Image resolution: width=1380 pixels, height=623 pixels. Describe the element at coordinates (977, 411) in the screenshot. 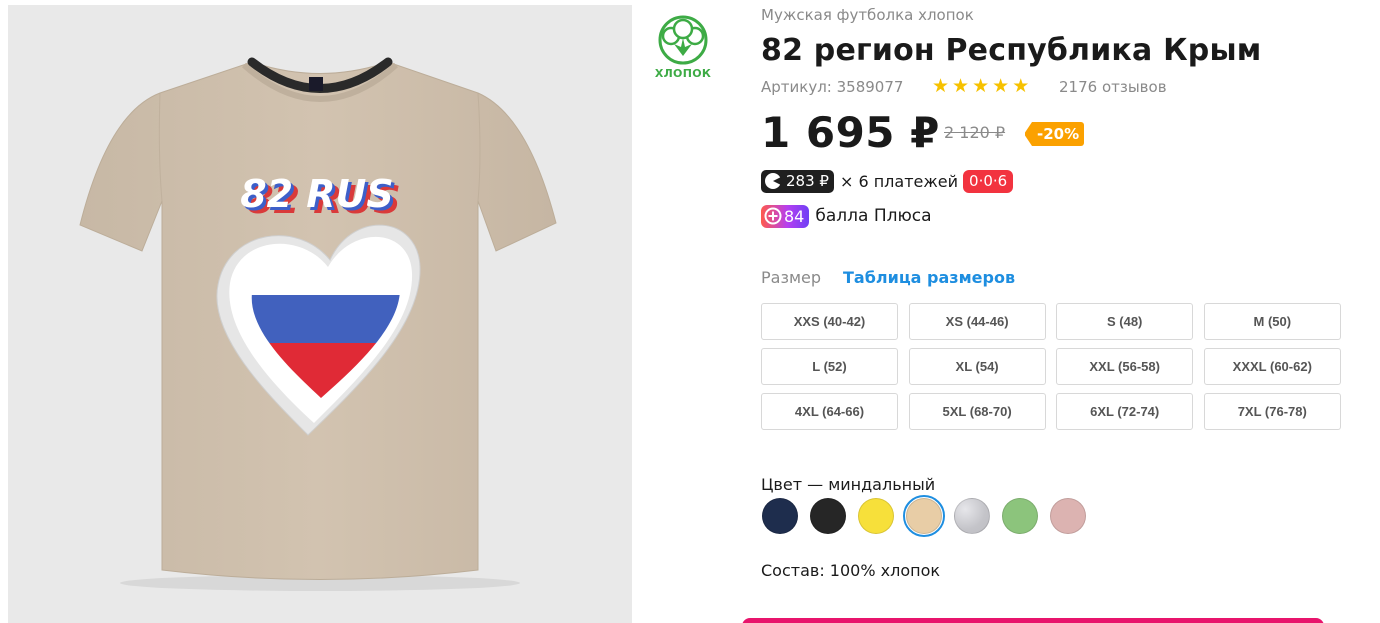

I see `size-option: 5XL (68-70)` at that location.